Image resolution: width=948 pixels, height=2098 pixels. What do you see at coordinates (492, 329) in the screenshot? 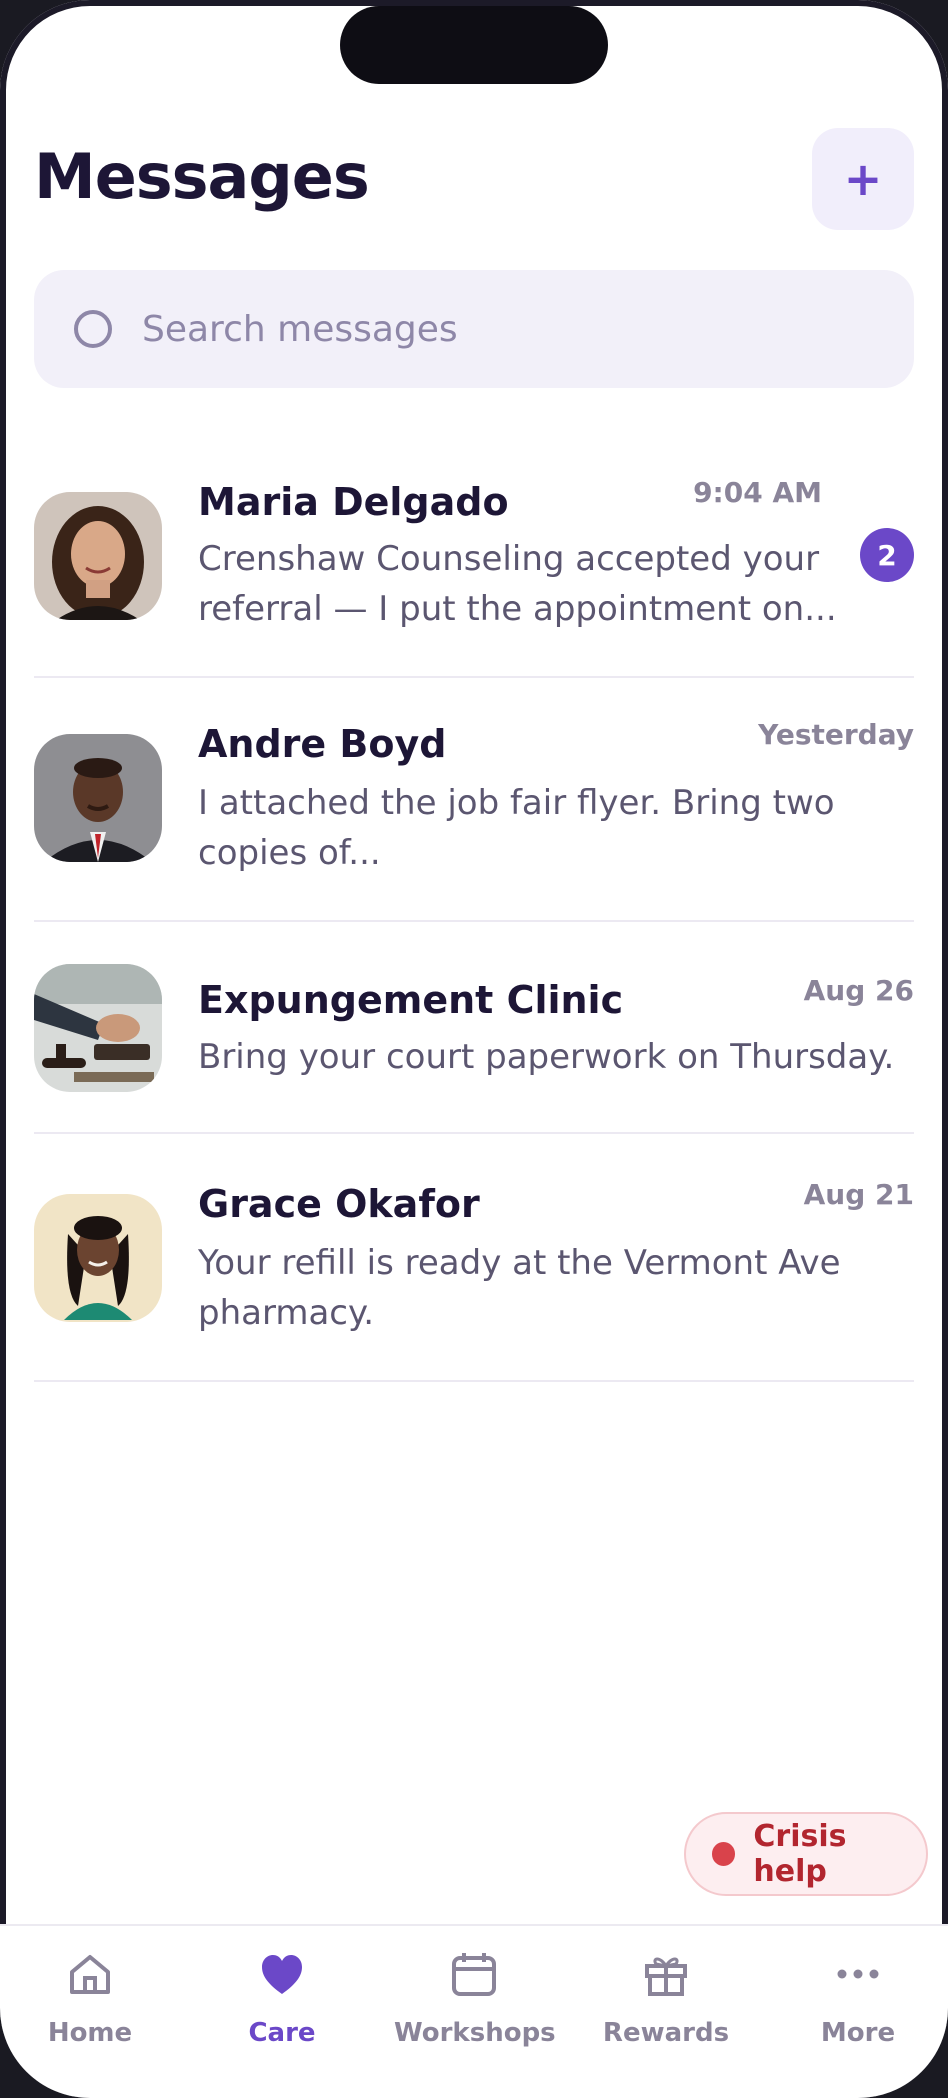
I see `search-input` at bounding box center [492, 329].